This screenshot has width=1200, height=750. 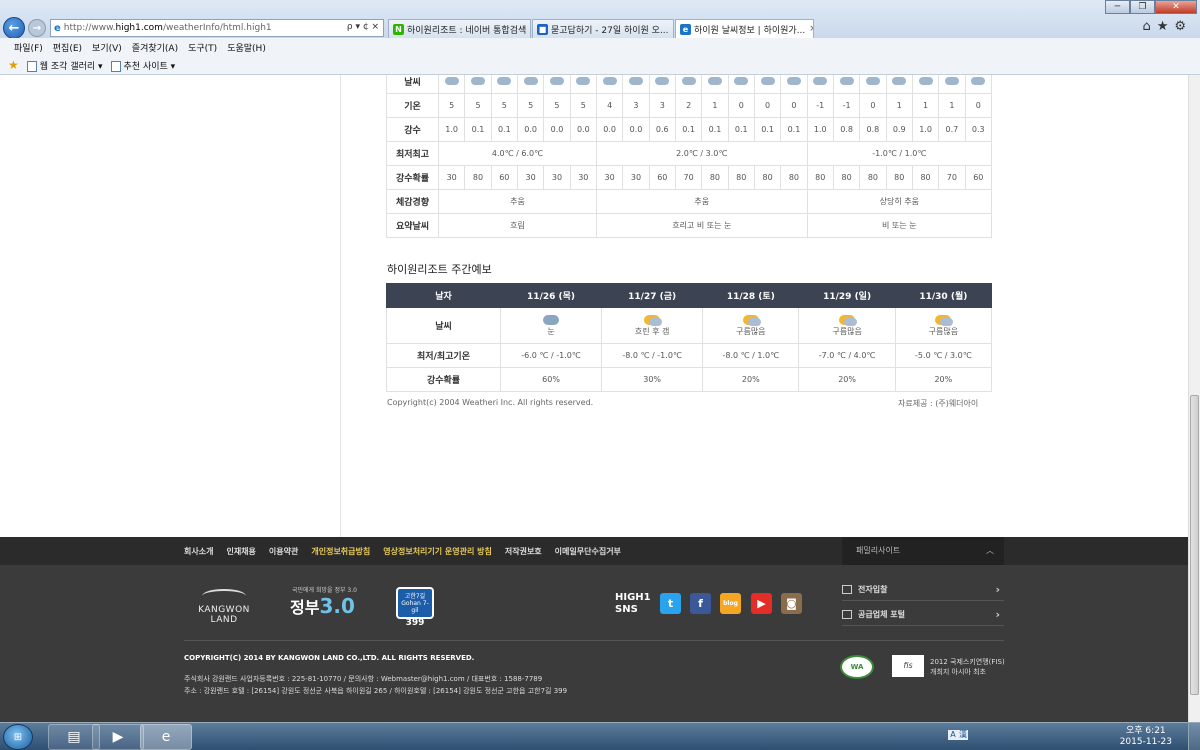 What do you see at coordinates (13, 65) in the screenshot?
I see `favorites-star-icon: ★` at bounding box center [13, 65].